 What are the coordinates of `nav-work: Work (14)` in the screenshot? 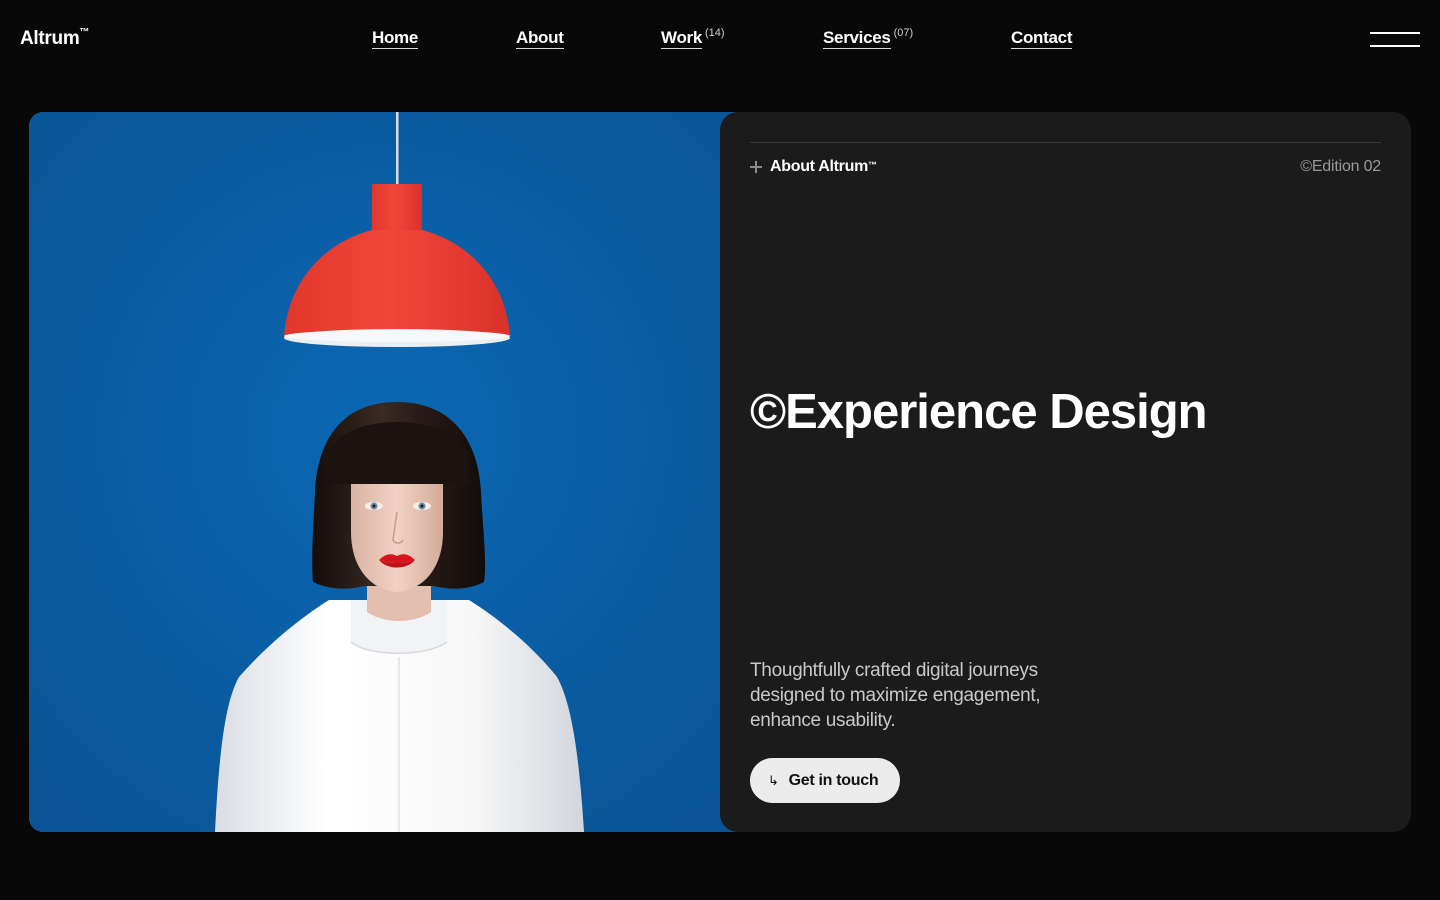 It's located at (693, 38).